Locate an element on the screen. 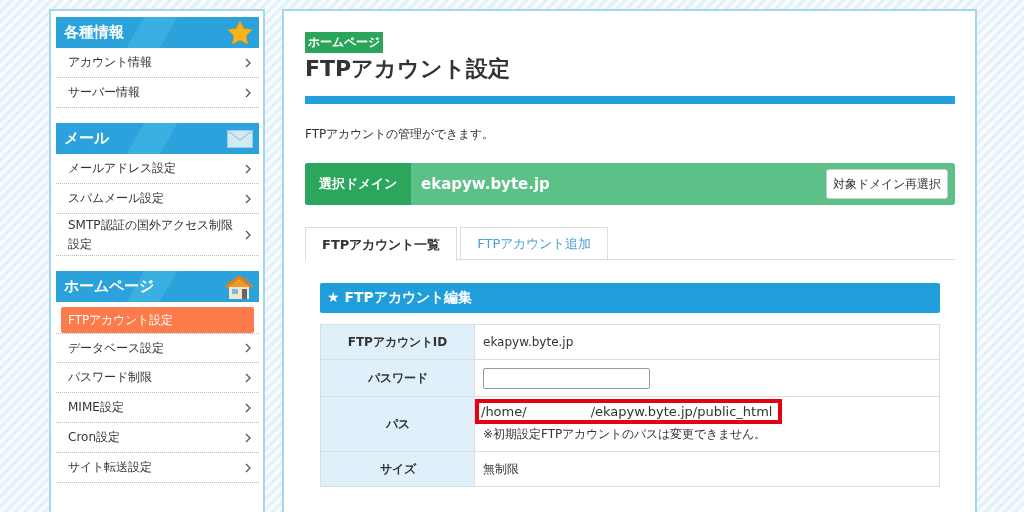 This screenshot has width=1024, height=512. sidebar-item: アカウント情報 is located at coordinates (157, 63).